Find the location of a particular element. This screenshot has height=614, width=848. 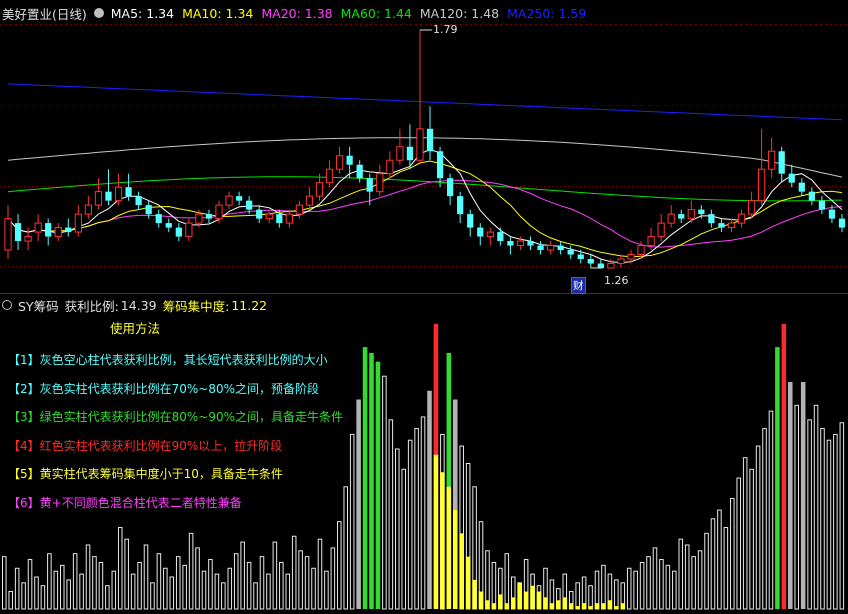

ma-legend-item: MA120: 1.48 is located at coordinates (459, 13).